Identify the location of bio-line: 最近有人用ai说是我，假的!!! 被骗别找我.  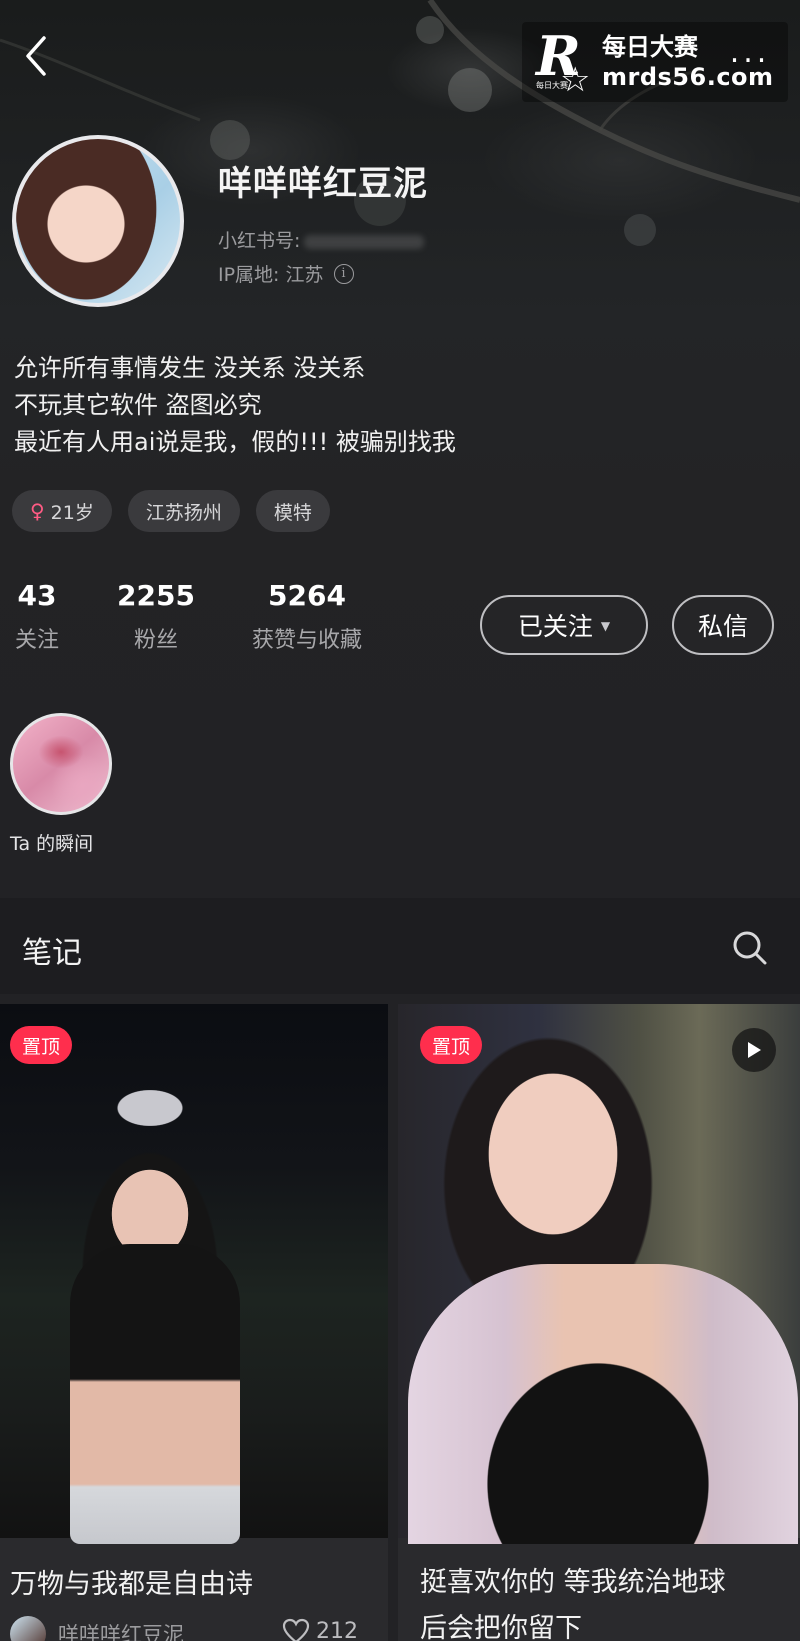
(235, 442).